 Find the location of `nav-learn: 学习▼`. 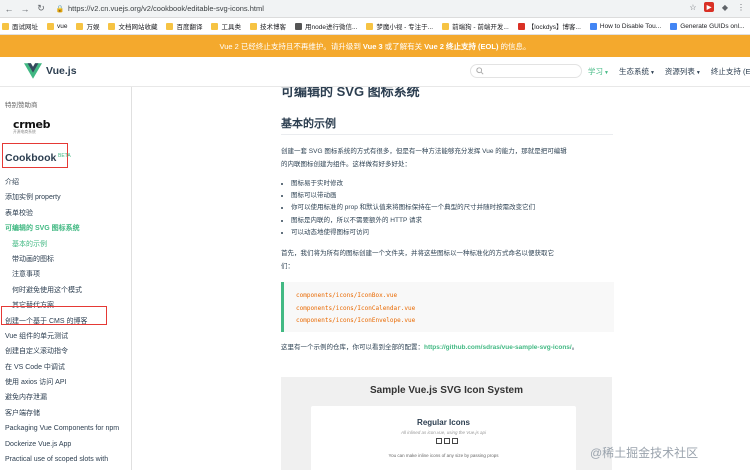

nav-learn: 学习▼ is located at coordinates (598, 71).